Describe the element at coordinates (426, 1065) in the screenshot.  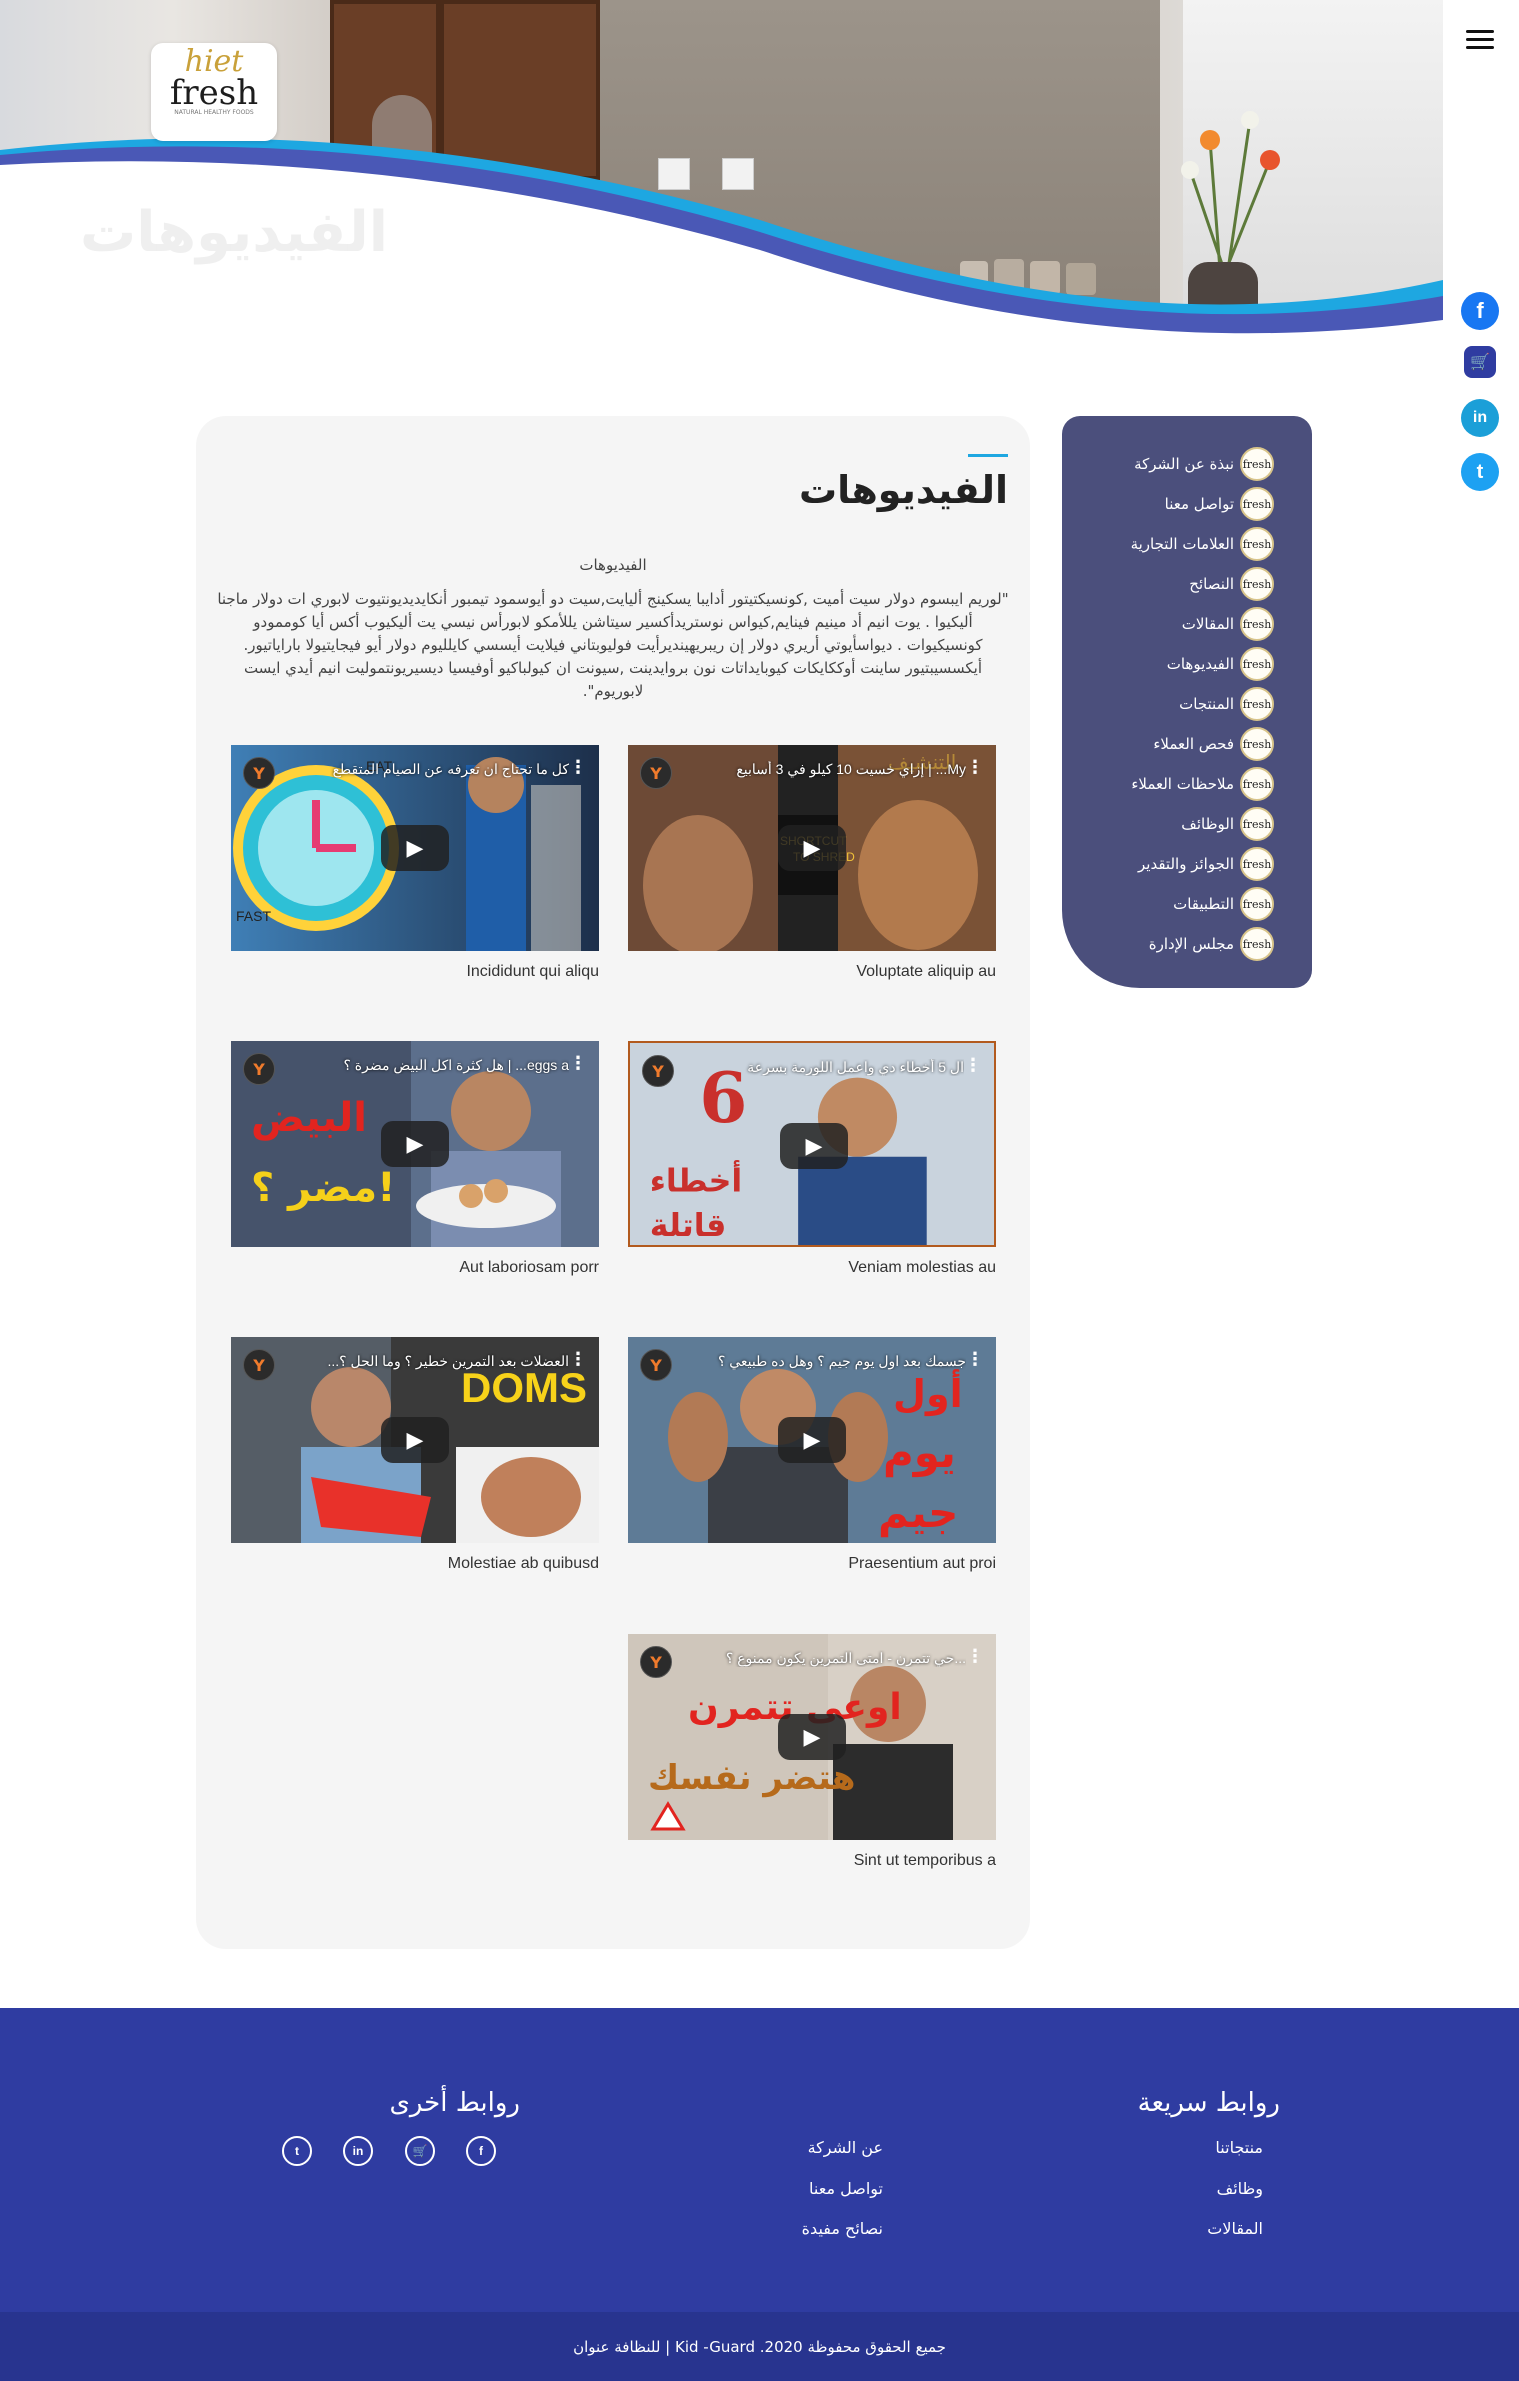
I see `video-title: eggs a... | هل كثرة اكل البيض مضرة ؟` at that location.